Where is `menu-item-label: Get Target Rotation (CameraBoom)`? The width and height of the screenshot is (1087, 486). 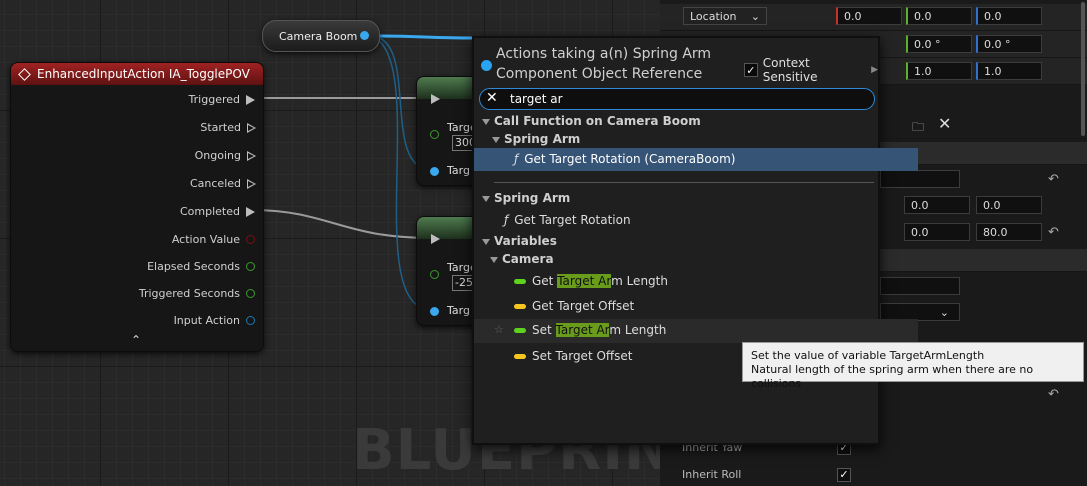 menu-item-label: Get Target Rotation (CameraBoom) is located at coordinates (630, 159).